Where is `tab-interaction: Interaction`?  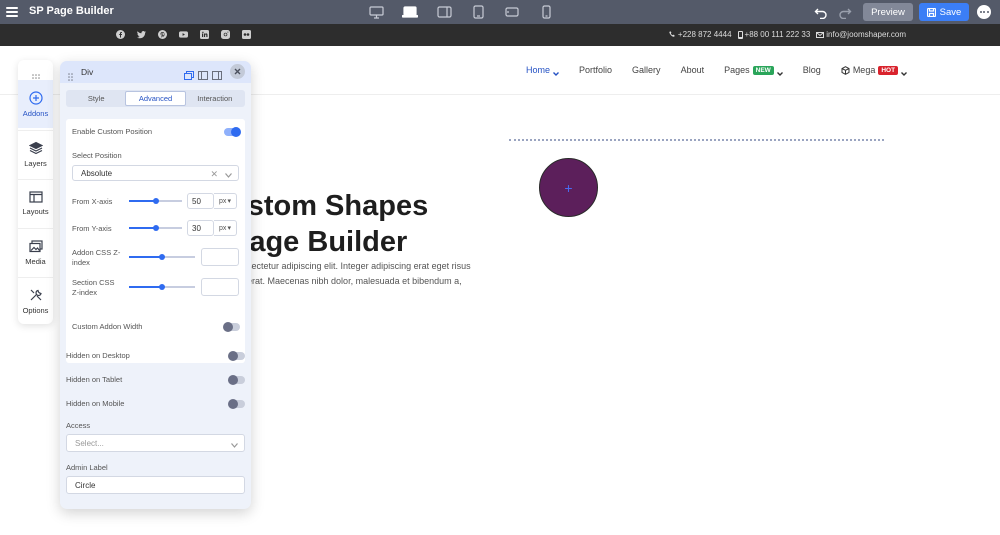
tab-interaction: Interaction is located at coordinates (215, 98).